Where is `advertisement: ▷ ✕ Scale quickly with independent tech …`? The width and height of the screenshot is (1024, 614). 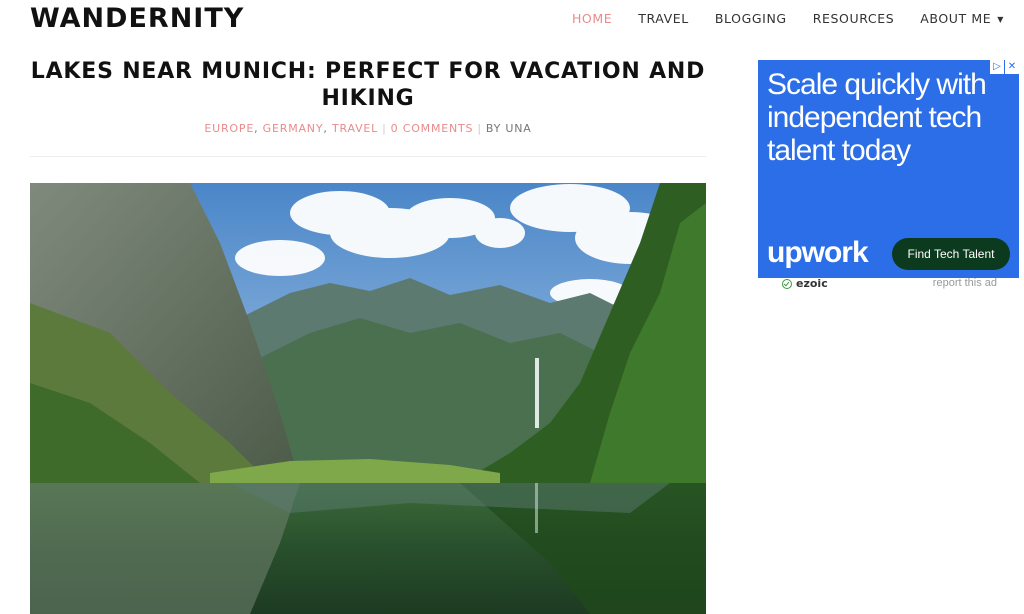 advertisement: ▷ ✕ Scale quickly with independent tech … is located at coordinates (888, 169).